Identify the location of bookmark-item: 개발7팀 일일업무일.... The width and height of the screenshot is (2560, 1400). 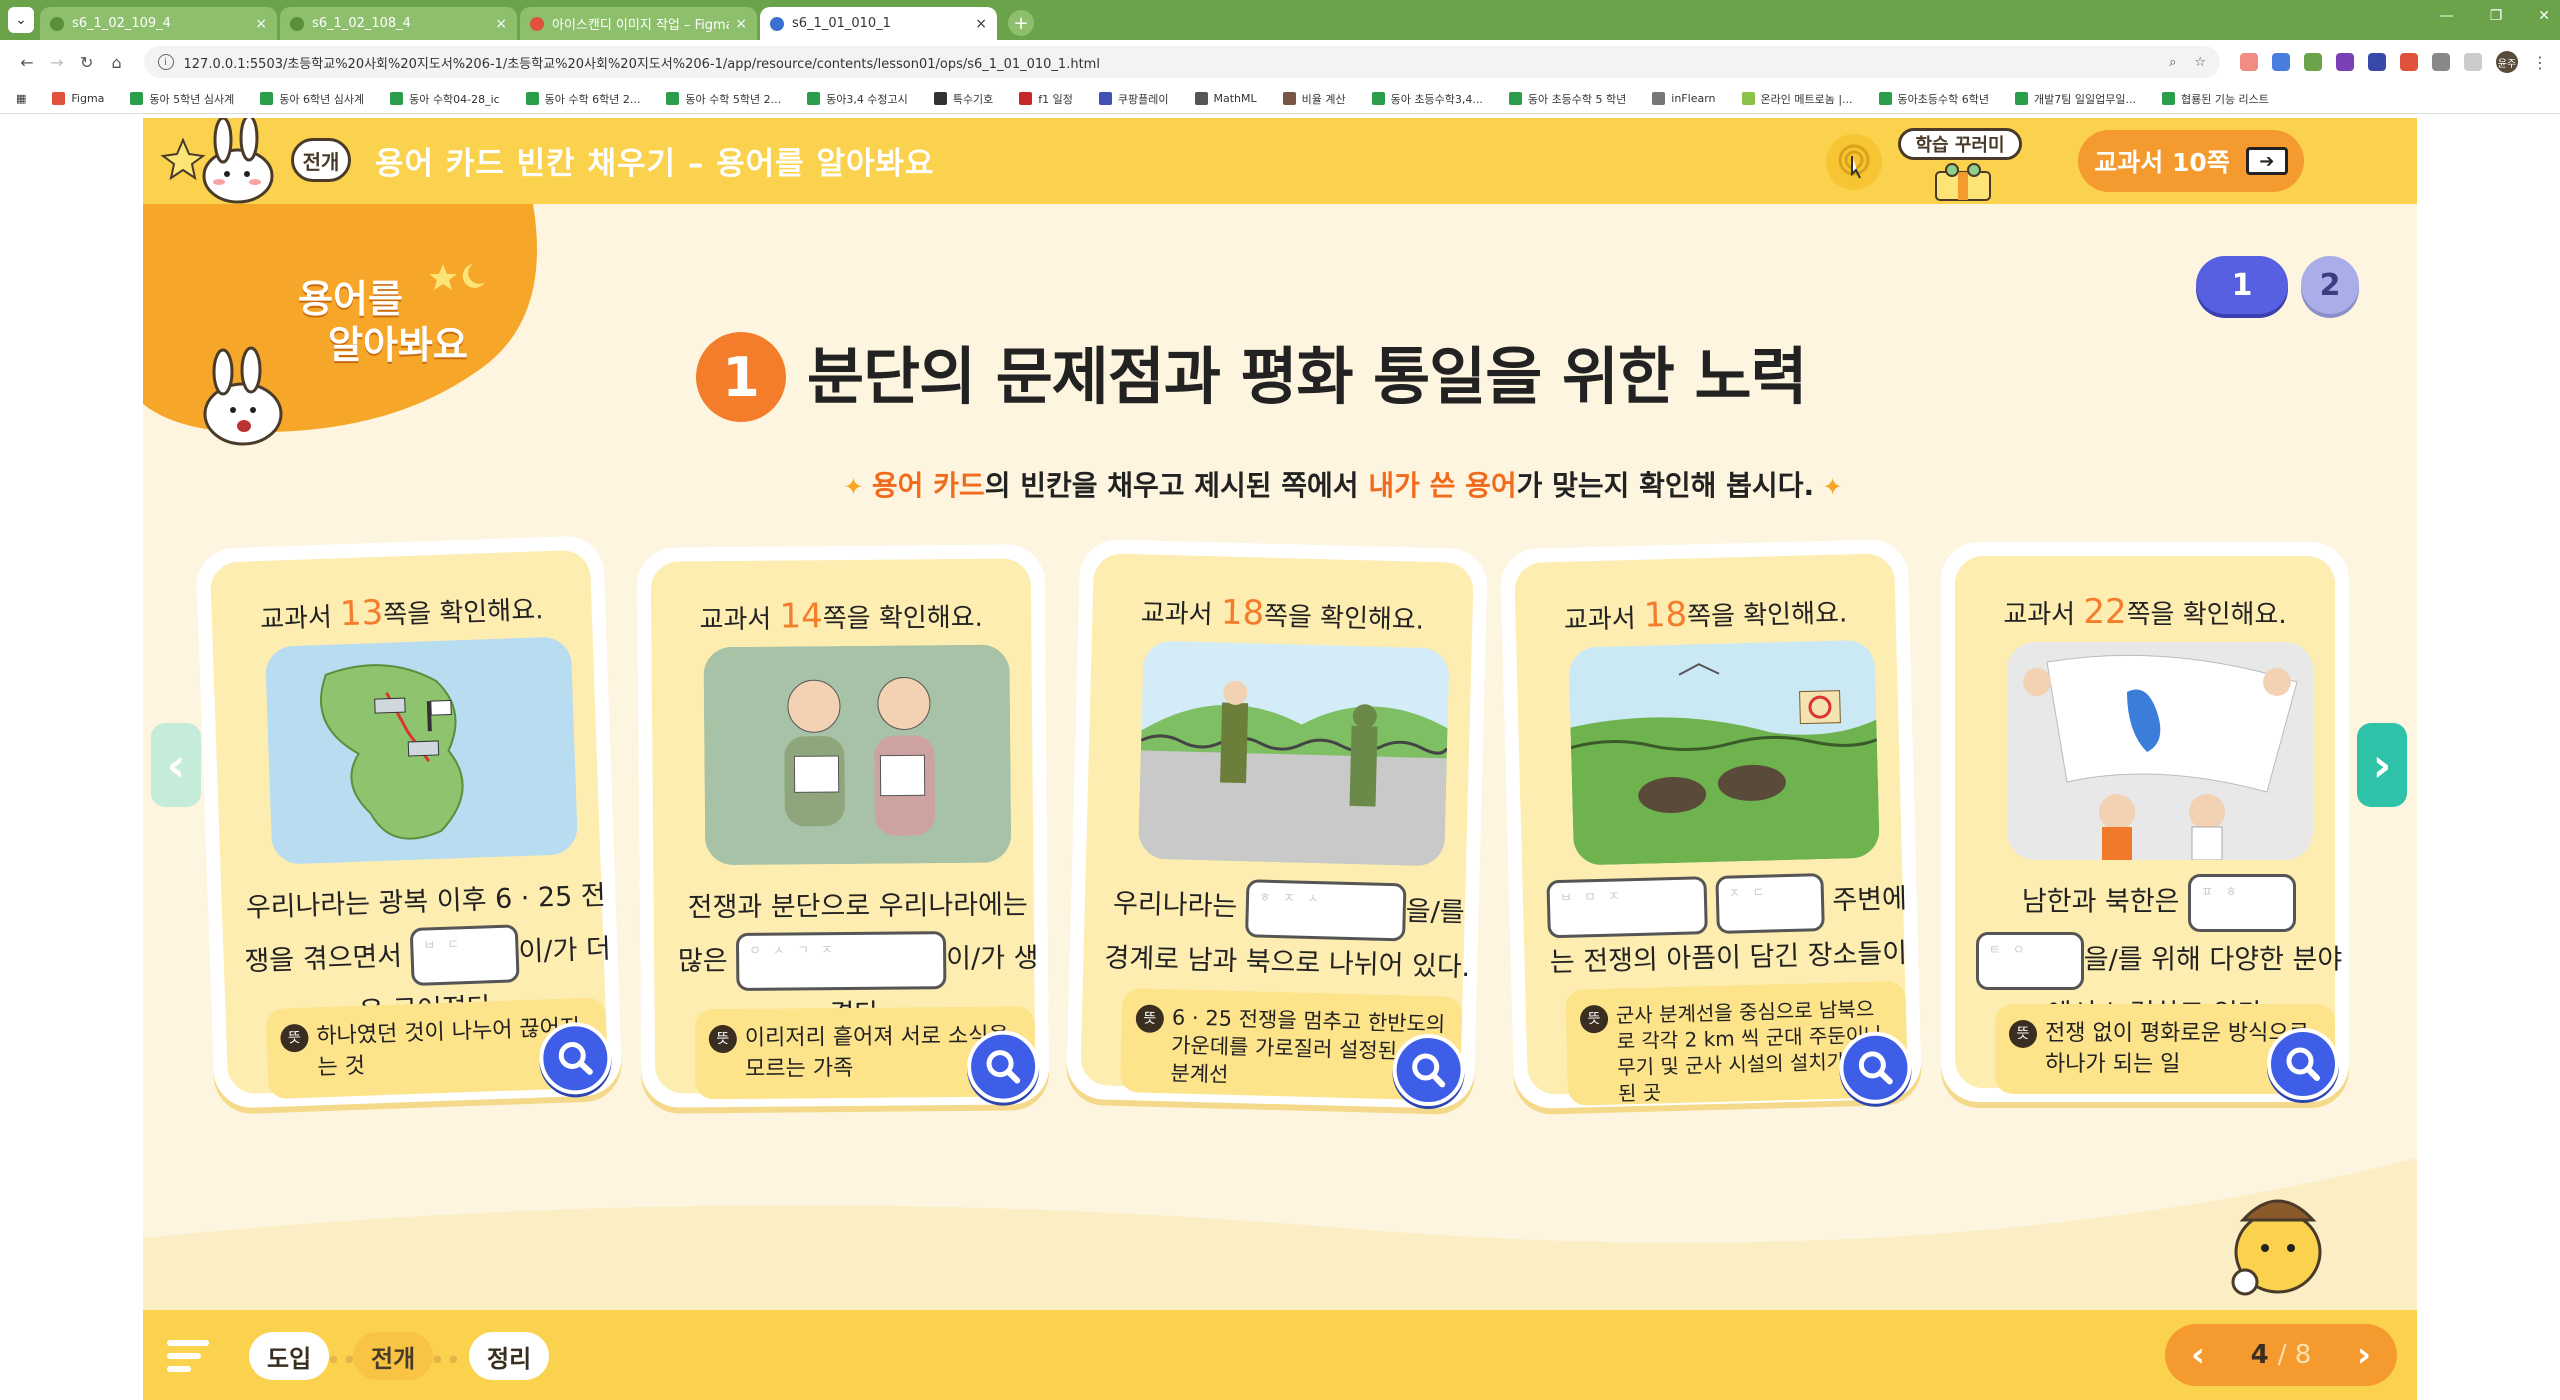
(2075, 99).